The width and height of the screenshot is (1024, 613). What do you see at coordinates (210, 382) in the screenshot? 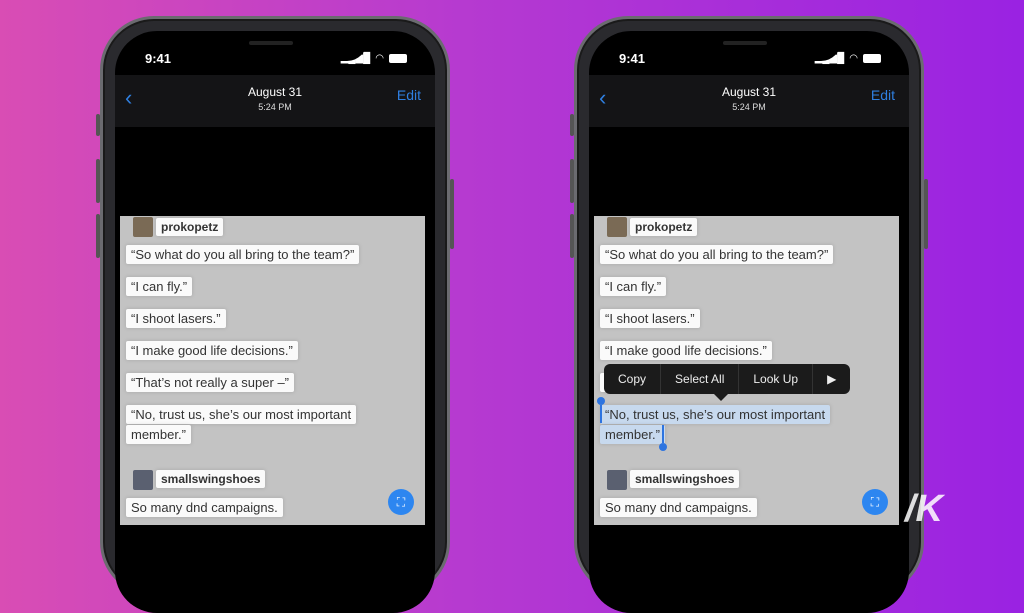
I see `text-line: “That’s not really a super –”` at bounding box center [210, 382].